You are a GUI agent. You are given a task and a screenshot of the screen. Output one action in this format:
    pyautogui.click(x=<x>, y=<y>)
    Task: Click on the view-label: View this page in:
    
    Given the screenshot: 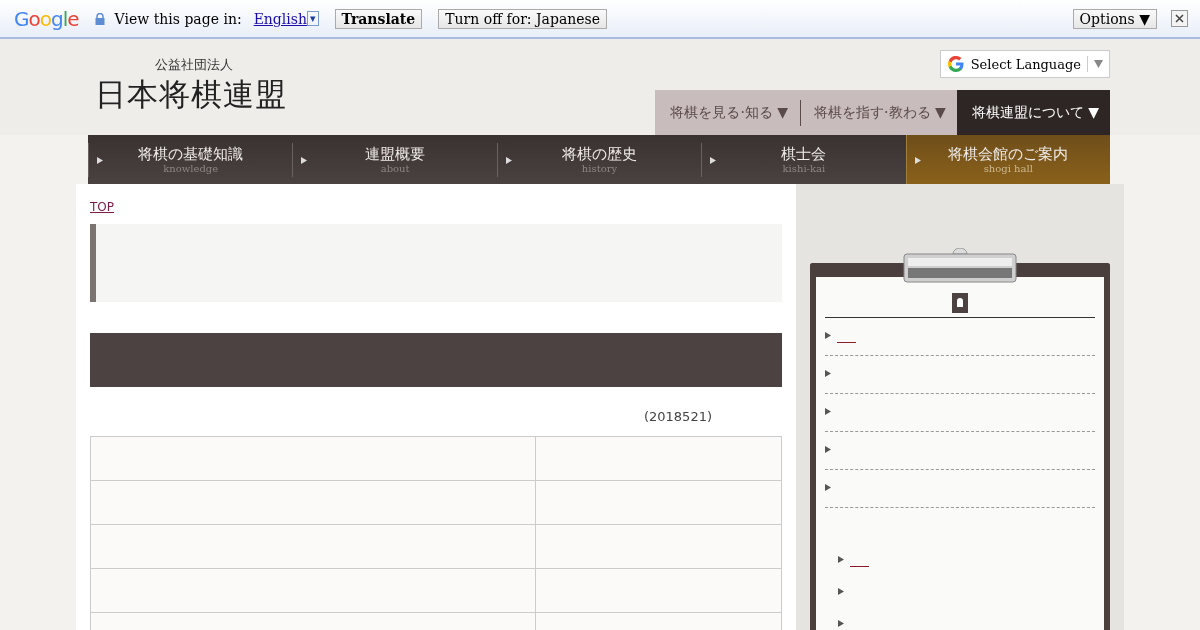 What is the action you would take?
    pyautogui.click(x=178, y=18)
    